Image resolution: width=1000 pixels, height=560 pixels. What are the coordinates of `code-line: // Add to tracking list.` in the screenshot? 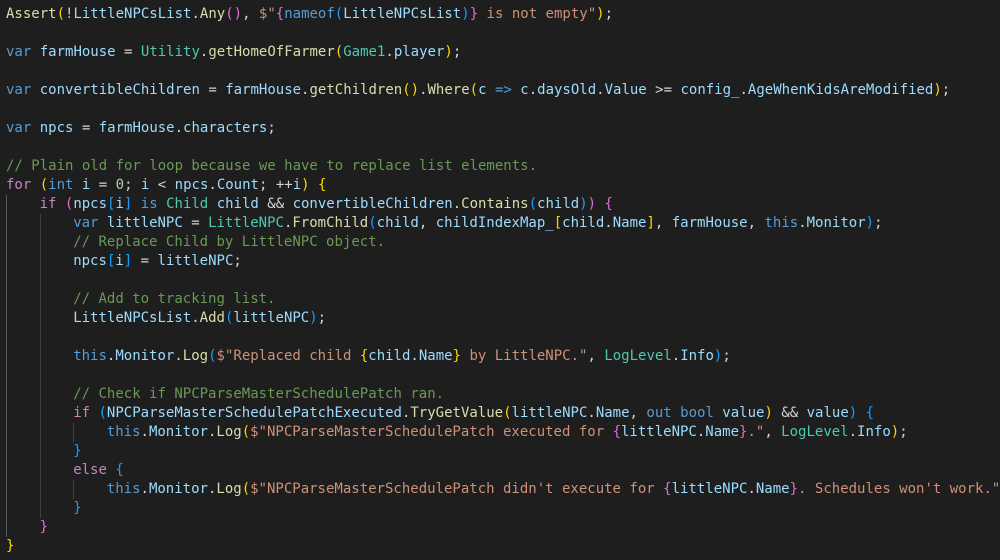 It's located at (503, 299).